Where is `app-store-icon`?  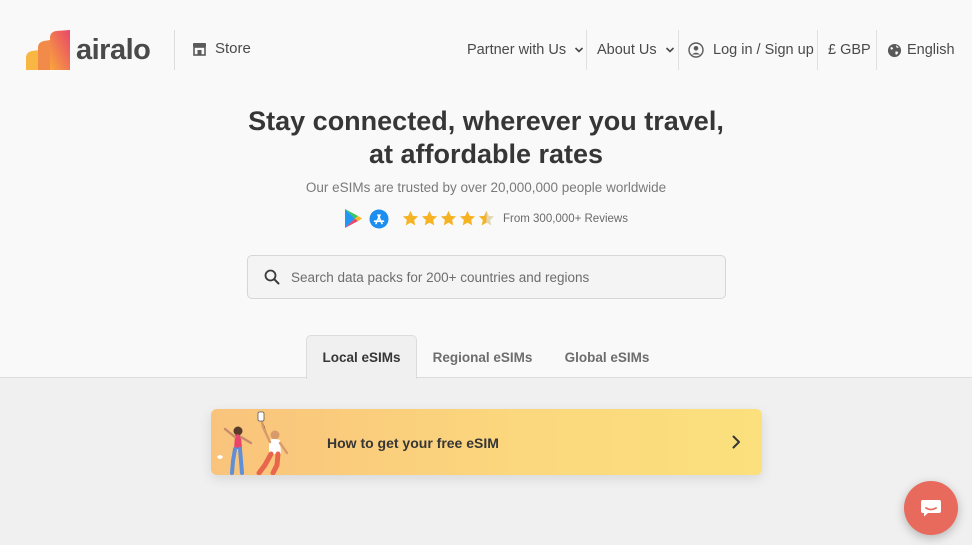 app-store-icon is located at coordinates (379, 219).